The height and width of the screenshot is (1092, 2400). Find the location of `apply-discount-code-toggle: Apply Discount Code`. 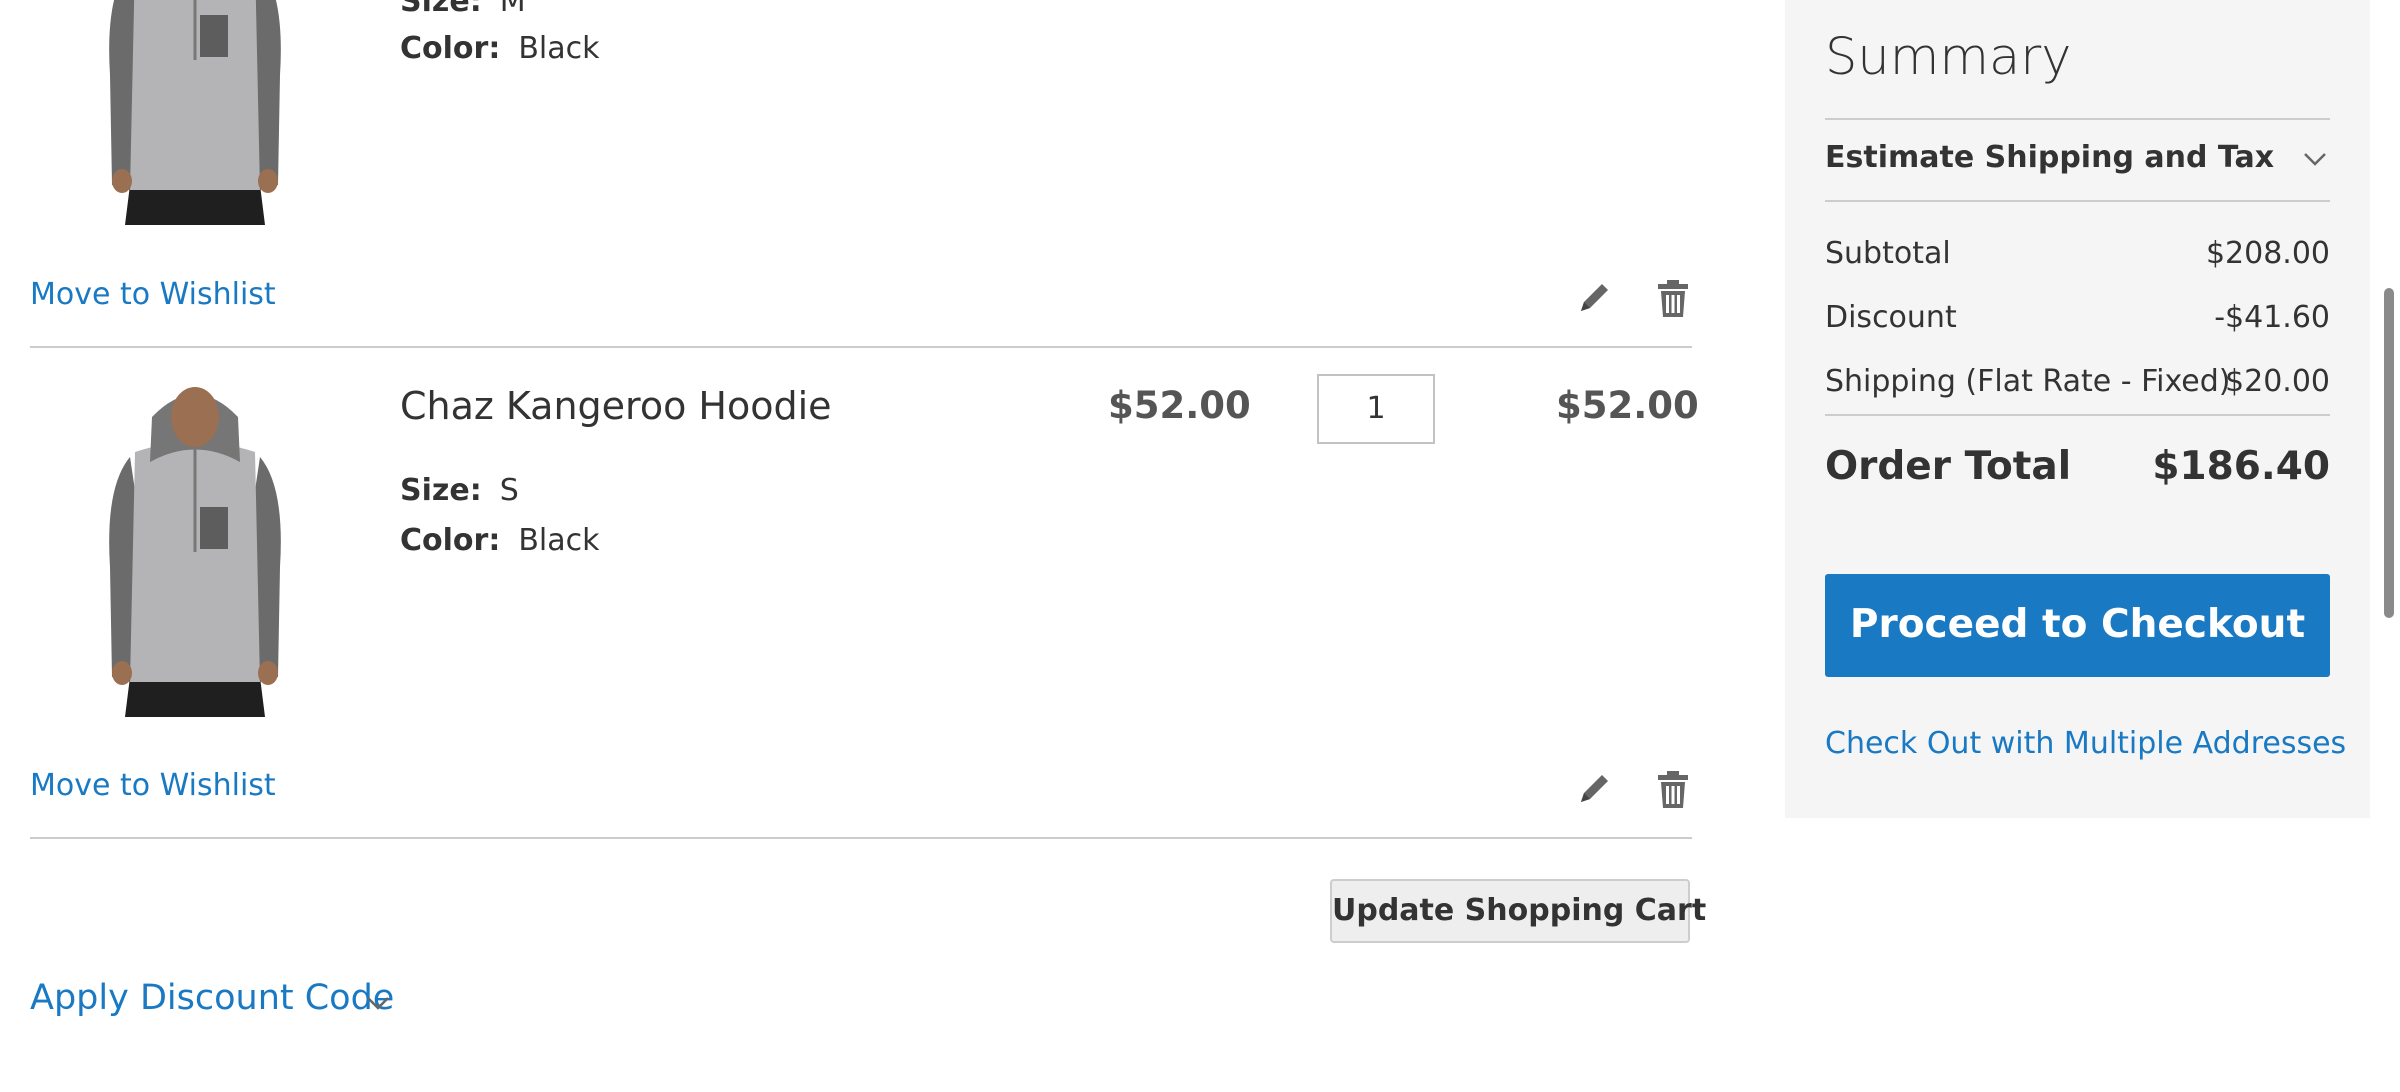

apply-discount-code-toggle: Apply Discount Code is located at coordinates (212, 998).